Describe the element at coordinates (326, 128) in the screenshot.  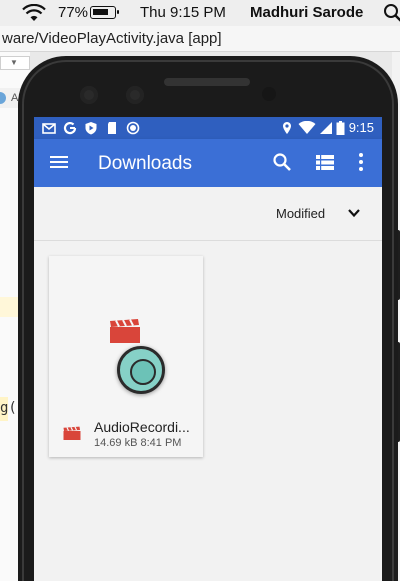
I see `cell-signal-icon` at that location.